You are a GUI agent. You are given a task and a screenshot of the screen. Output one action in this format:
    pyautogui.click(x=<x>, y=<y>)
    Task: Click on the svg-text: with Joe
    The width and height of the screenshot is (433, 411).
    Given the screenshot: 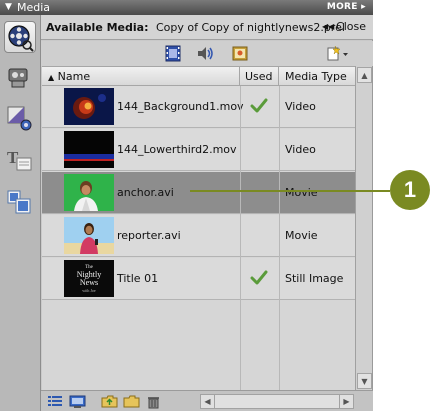 What is the action you would take?
    pyautogui.click(x=89, y=290)
    